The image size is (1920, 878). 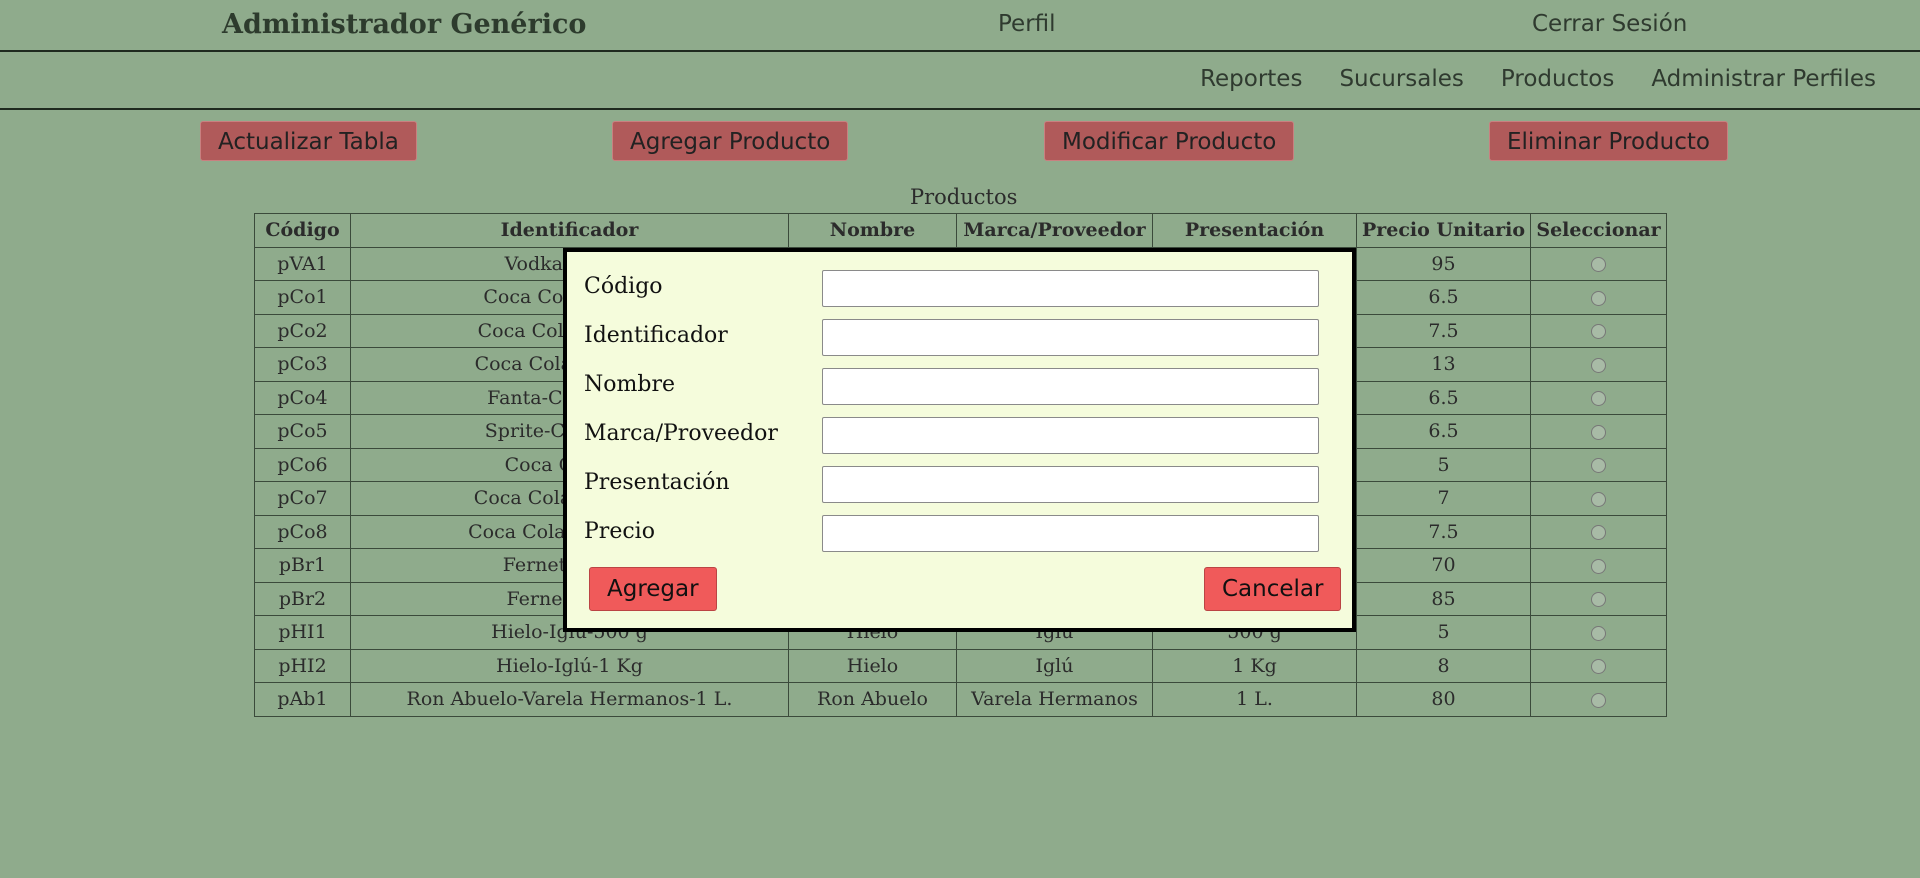 I want to click on form-row-codigo: Código, so click(x=964, y=288).